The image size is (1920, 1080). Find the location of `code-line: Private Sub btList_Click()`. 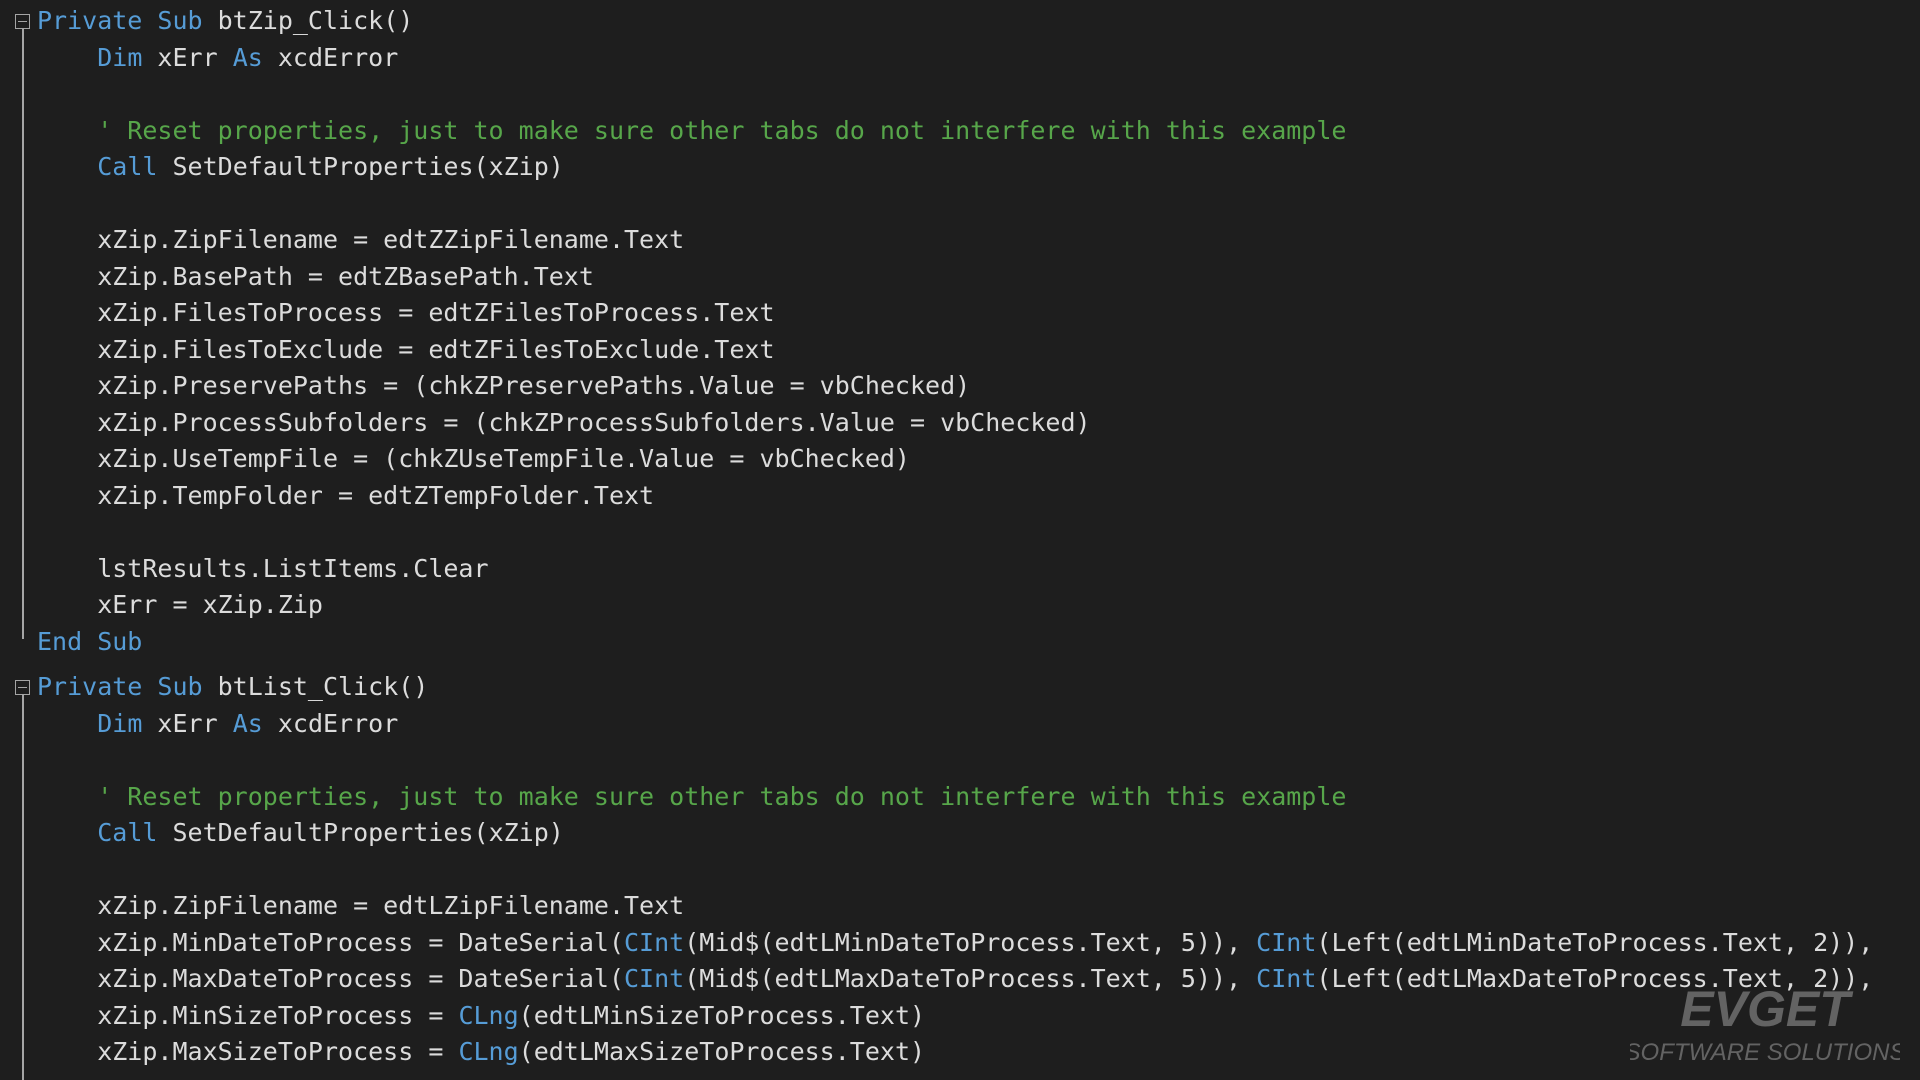

code-line: Private Sub btList_Click() is located at coordinates (232, 687).